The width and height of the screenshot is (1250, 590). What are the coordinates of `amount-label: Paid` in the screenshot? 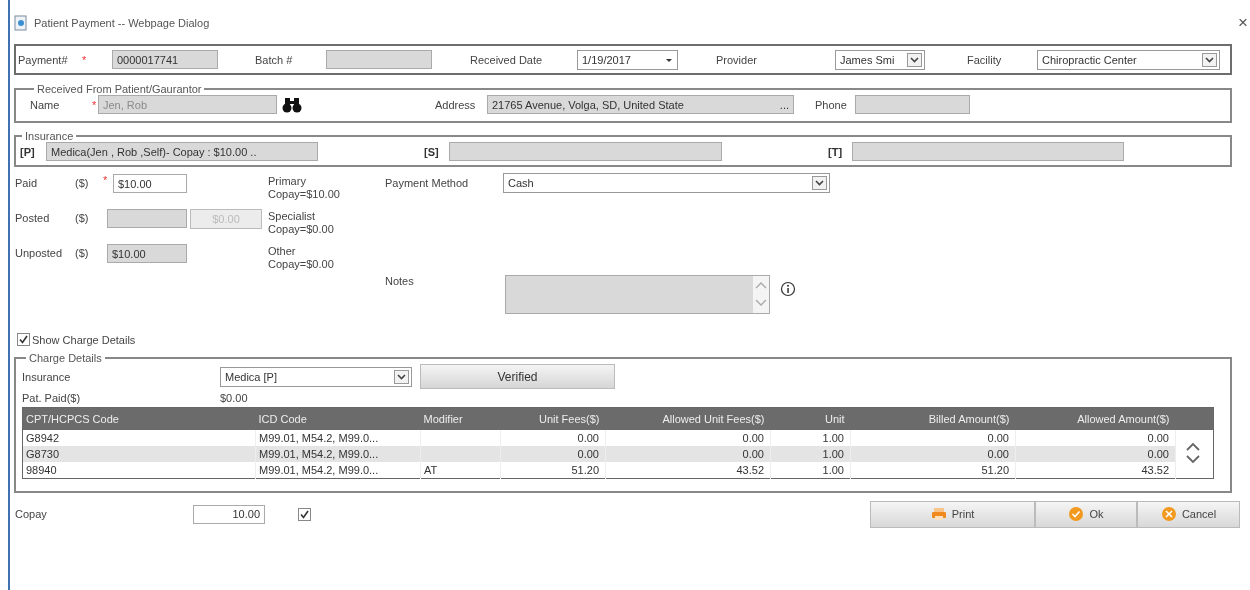 It's located at (27, 182).